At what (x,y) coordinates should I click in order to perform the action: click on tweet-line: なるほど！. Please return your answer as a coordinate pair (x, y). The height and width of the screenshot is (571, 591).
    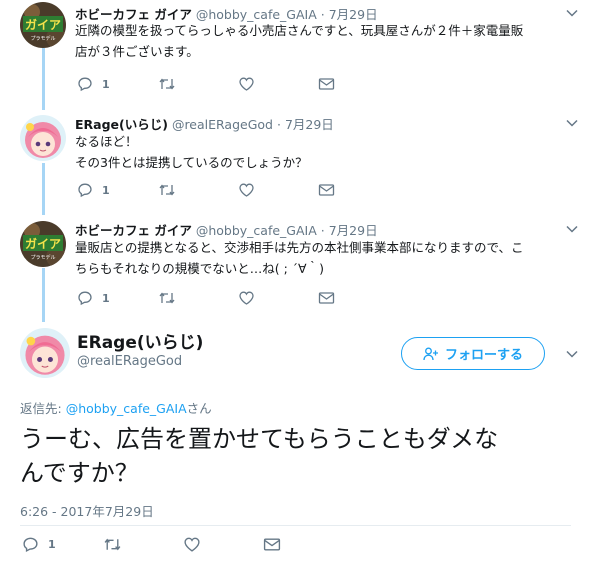
    Looking at the image, I should click on (106, 141).